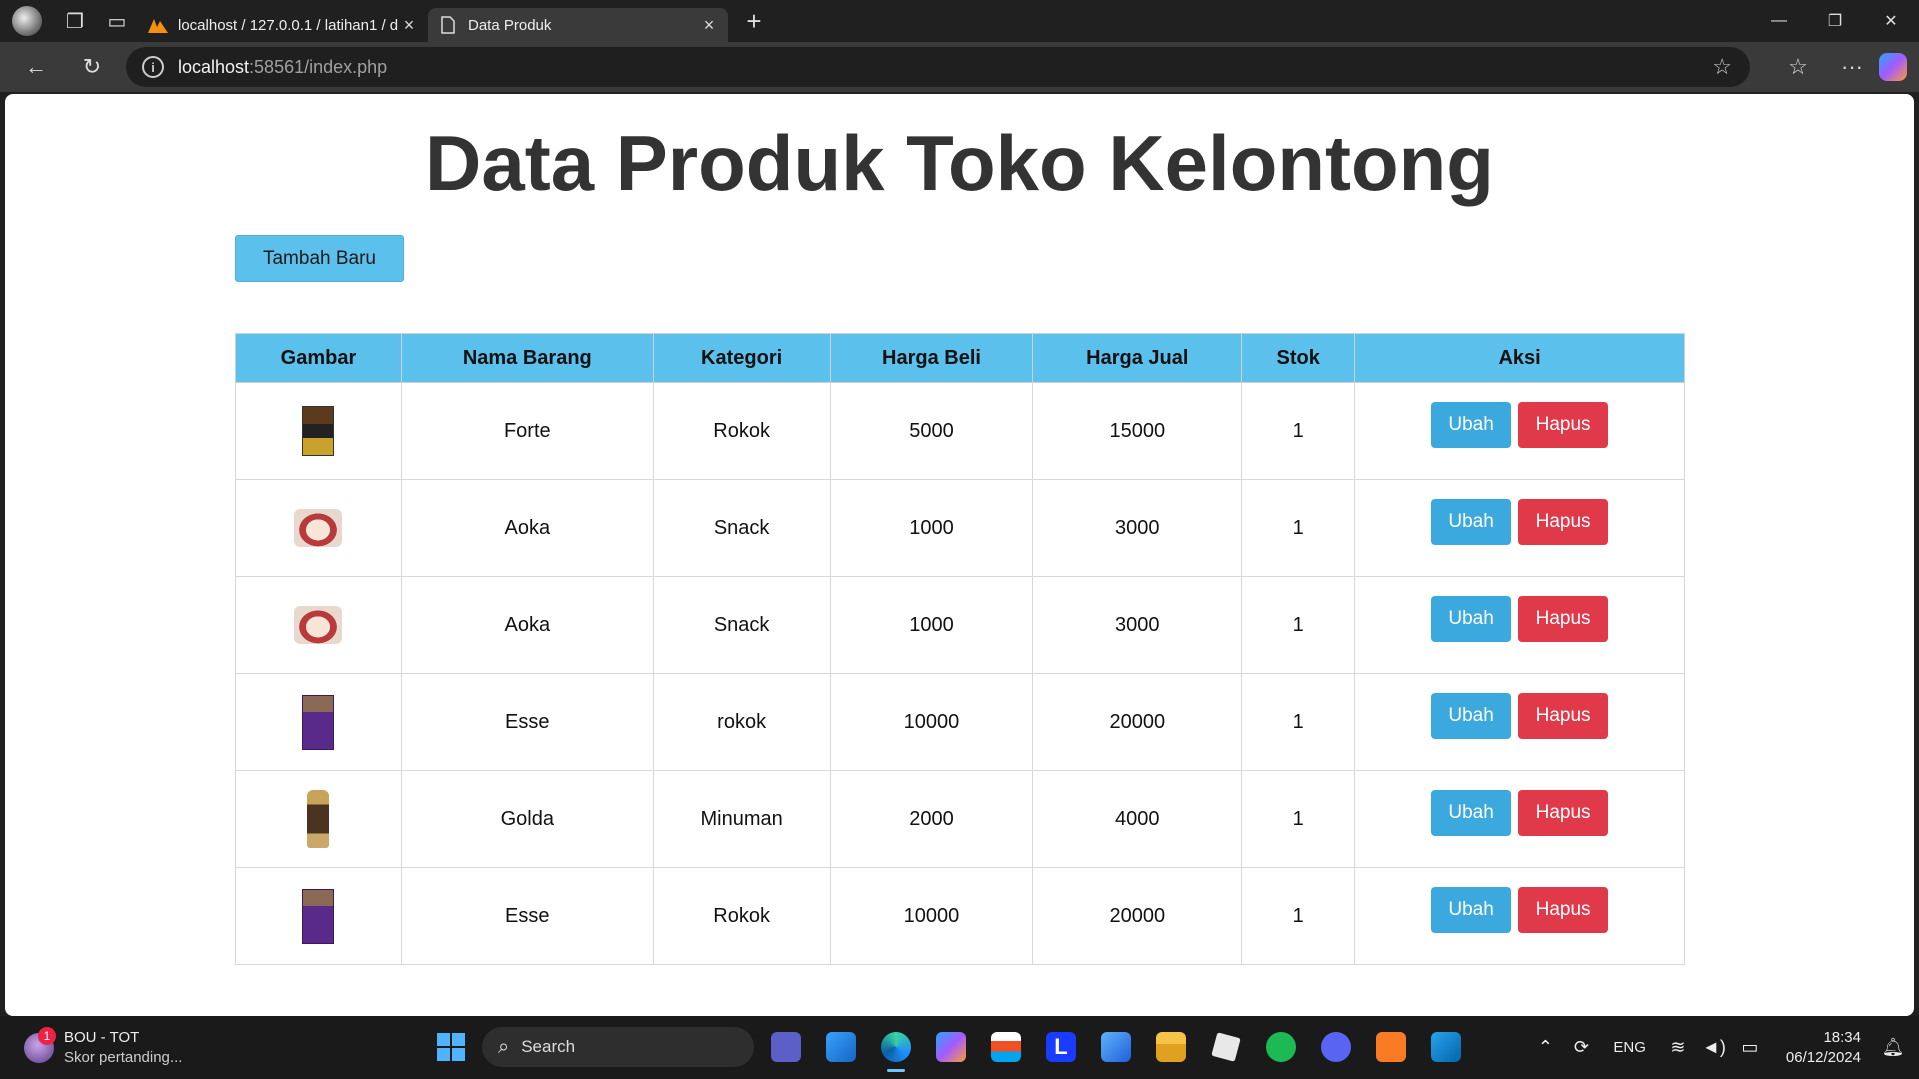  Describe the element at coordinates (960, 431) in the screenshot. I see `table-row: Forte Rokok 5000 15000 1 Ubah Hapus` at that location.